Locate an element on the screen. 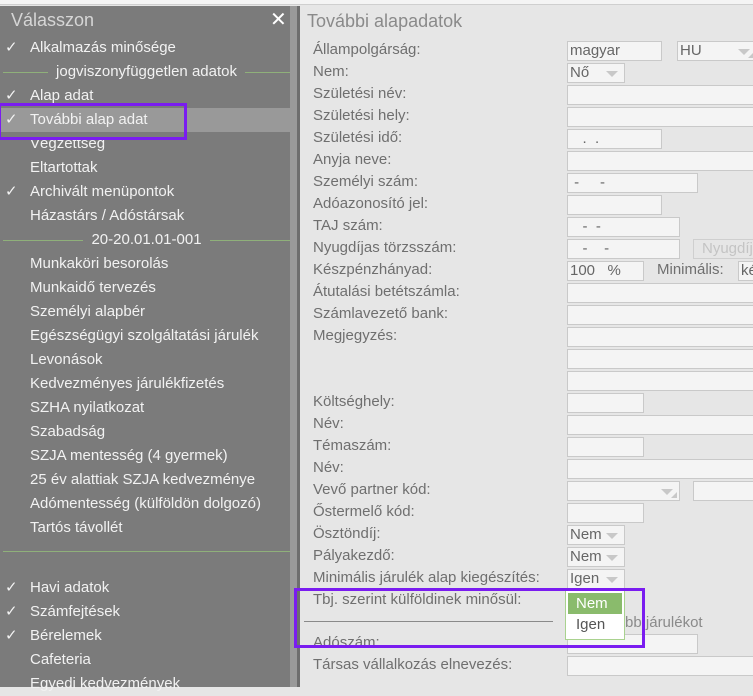  sidebar-item: Tartós távollét is located at coordinates (148, 528).